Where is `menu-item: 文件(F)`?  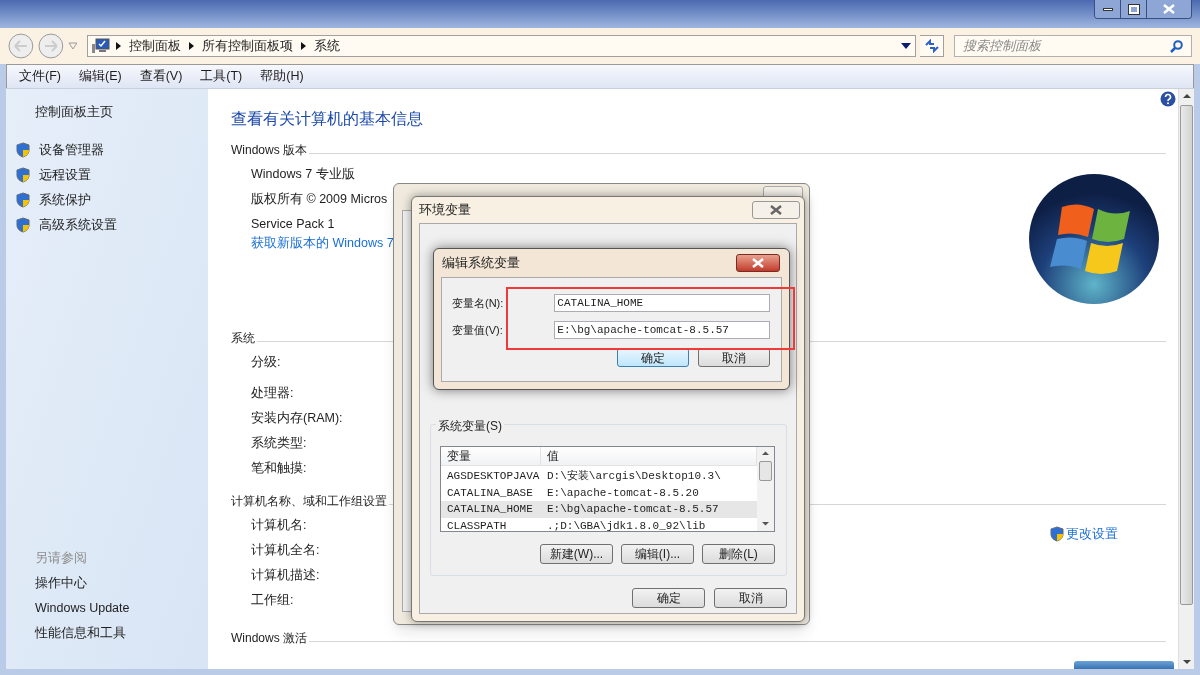 menu-item: 文件(F) is located at coordinates (40, 76).